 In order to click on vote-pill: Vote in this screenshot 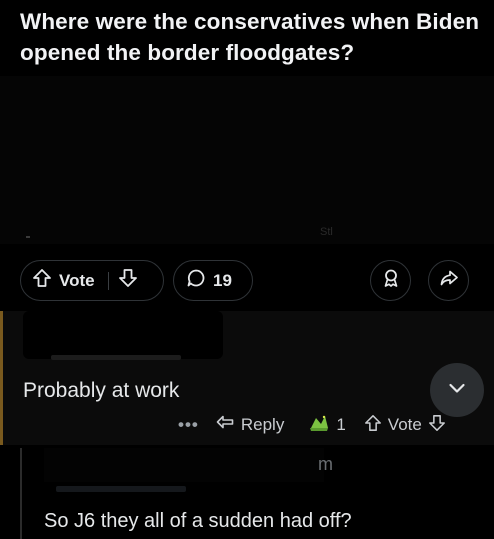, I will do `click(92, 280)`.